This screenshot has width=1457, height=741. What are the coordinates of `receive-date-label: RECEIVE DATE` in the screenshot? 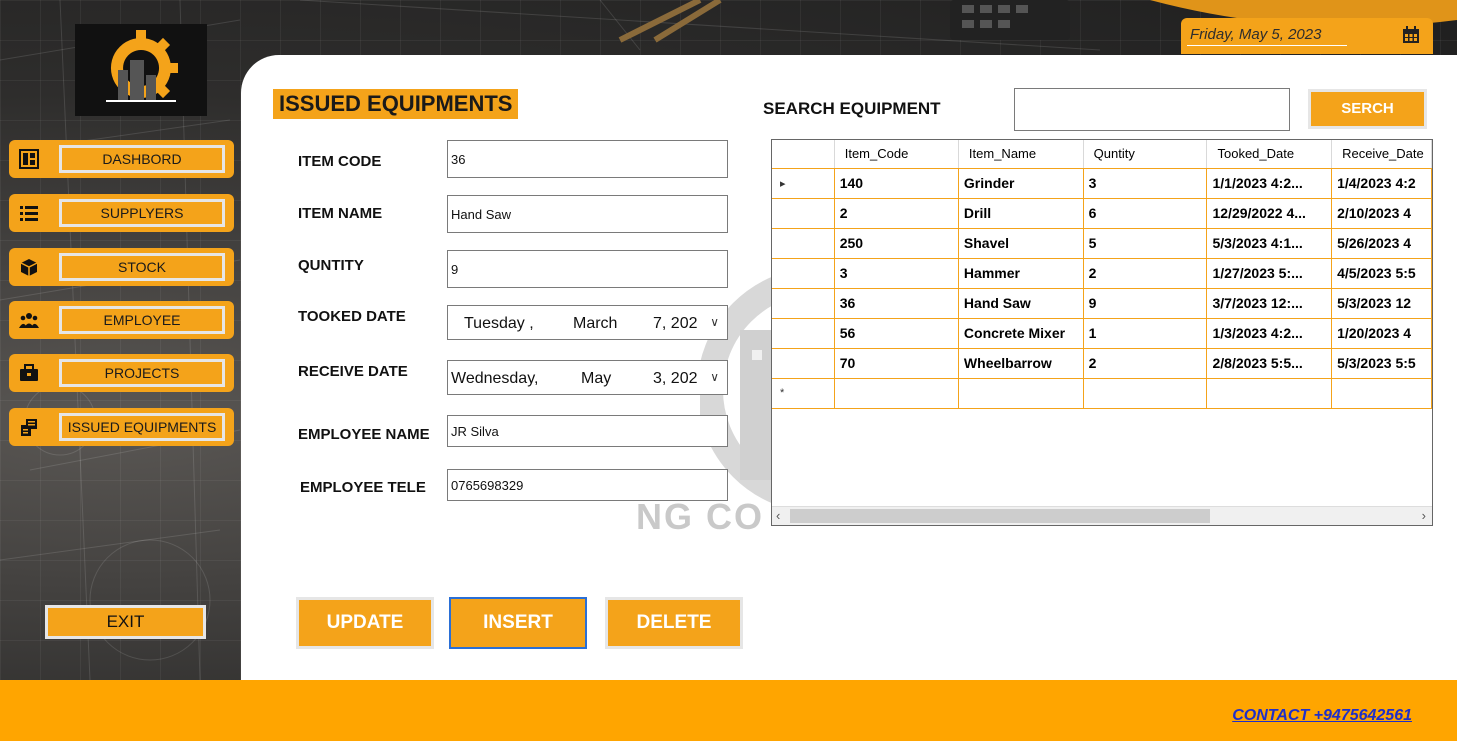 It's located at (353, 371).